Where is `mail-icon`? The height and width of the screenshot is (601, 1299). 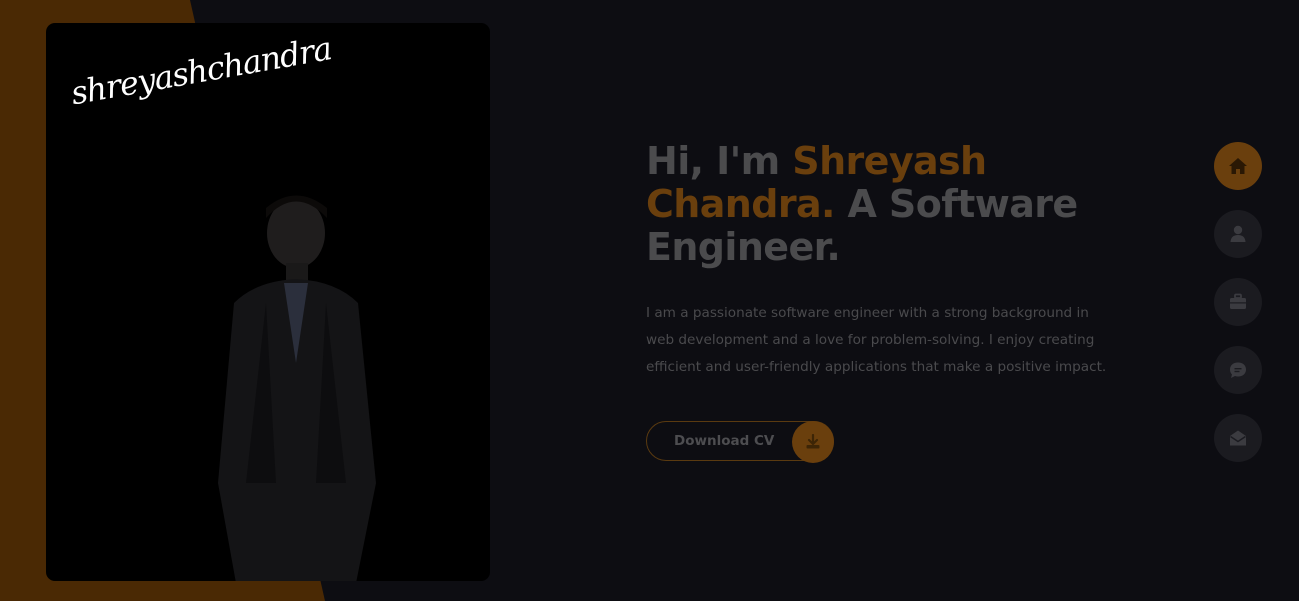
mail-icon is located at coordinates (1238, 438).